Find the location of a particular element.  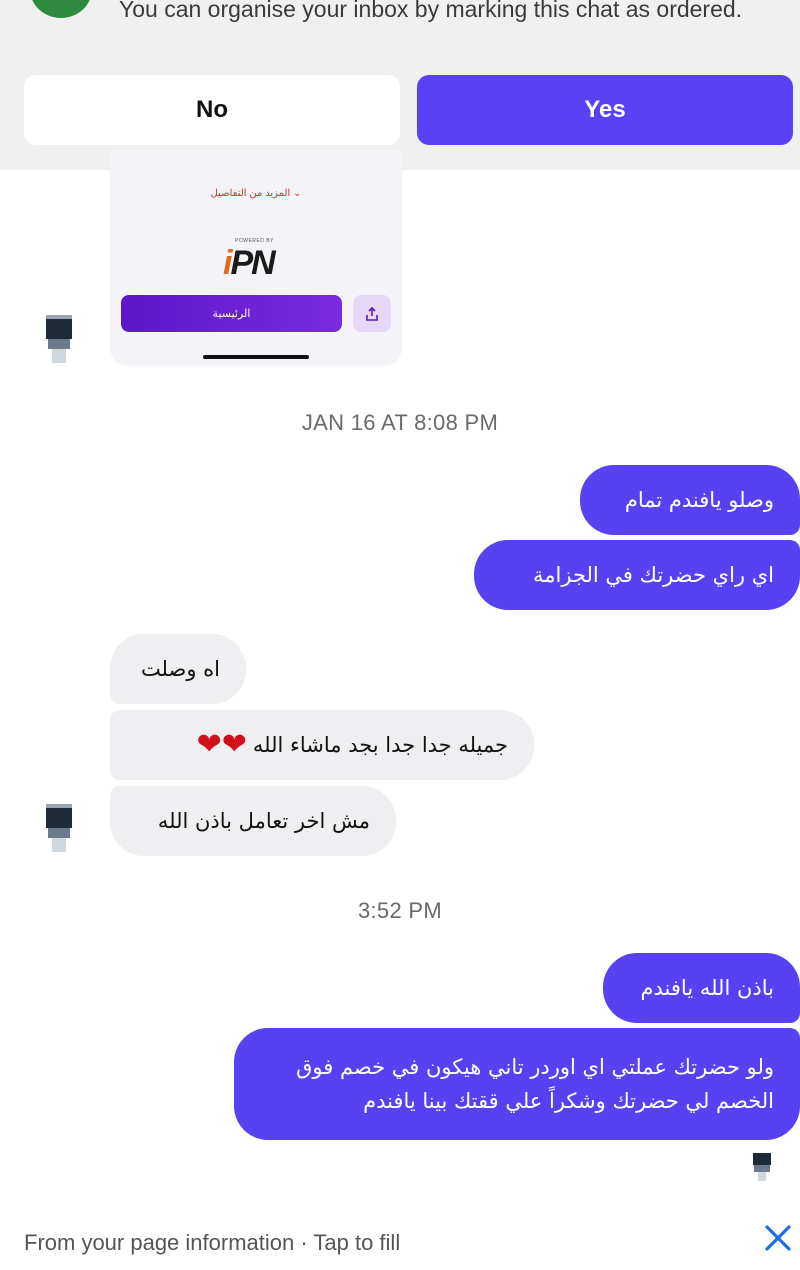

autofill-hint: From your page information · Tap to fill is located at coordinates (212, 1243).